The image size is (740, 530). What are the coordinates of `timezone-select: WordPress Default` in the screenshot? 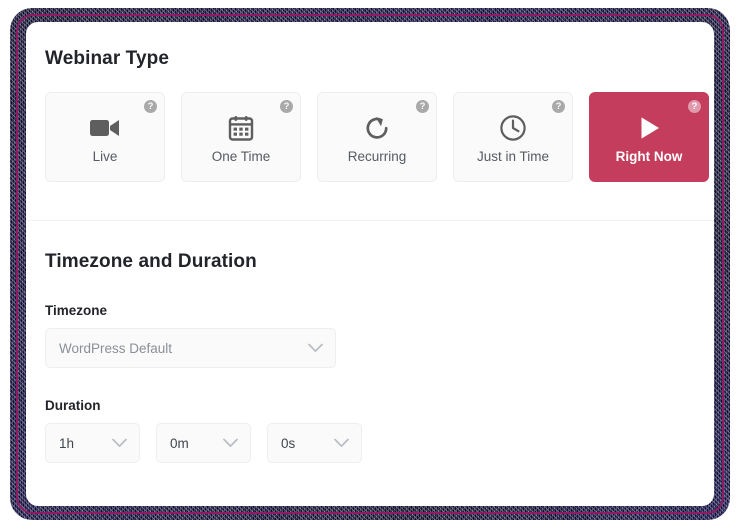 It's located at (190, 348).